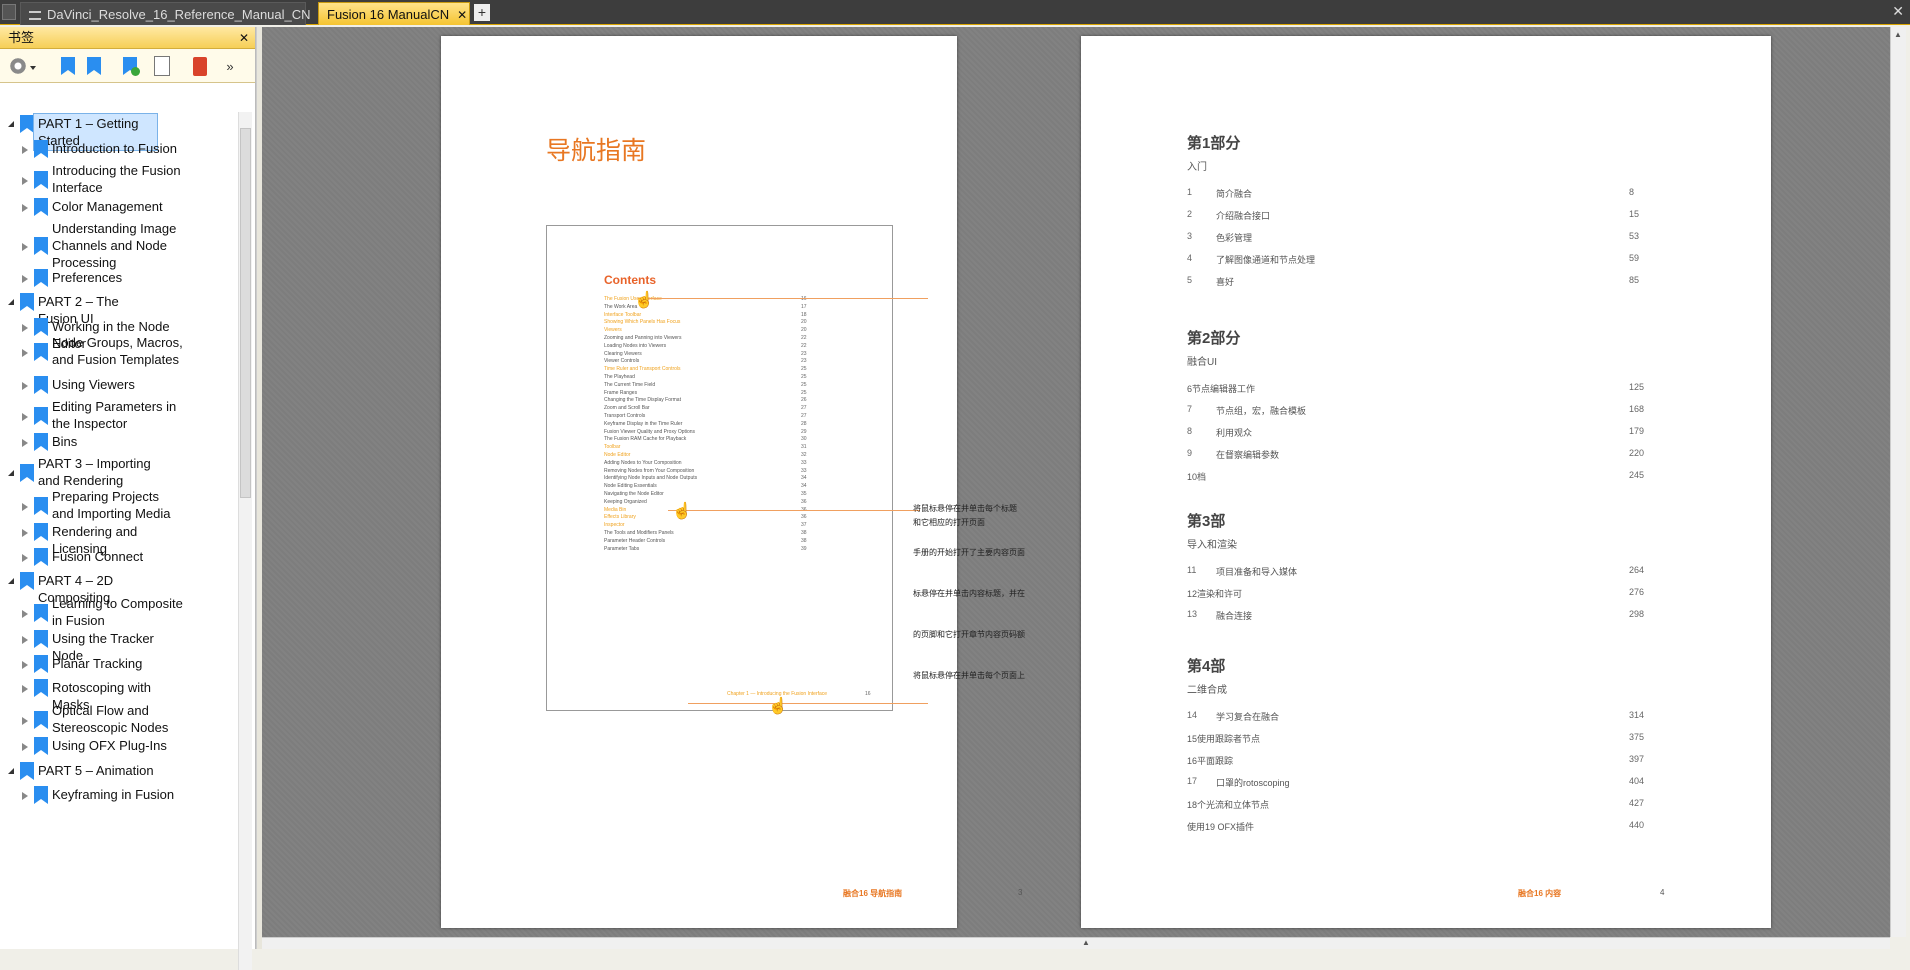 This screenshot has height=970, width=1910. Describe the element at coordinates (118, 150) in the screenshot. I see `bookmark-item: Introduction to Fusion` at that location.